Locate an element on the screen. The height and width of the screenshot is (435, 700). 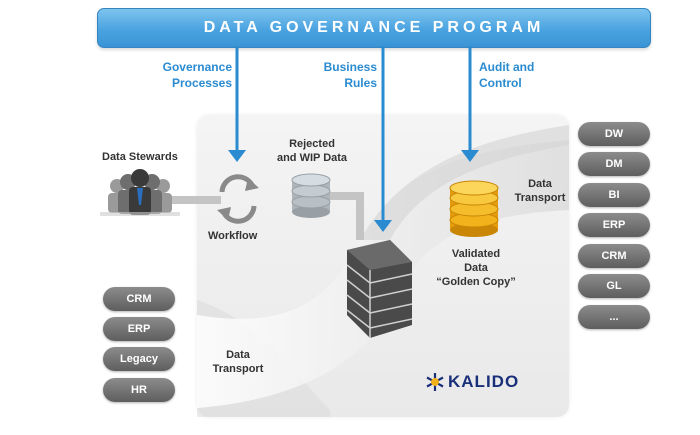
label-validated-data: Validated Data “Golden Copy” is located at coordinates (476, 268).